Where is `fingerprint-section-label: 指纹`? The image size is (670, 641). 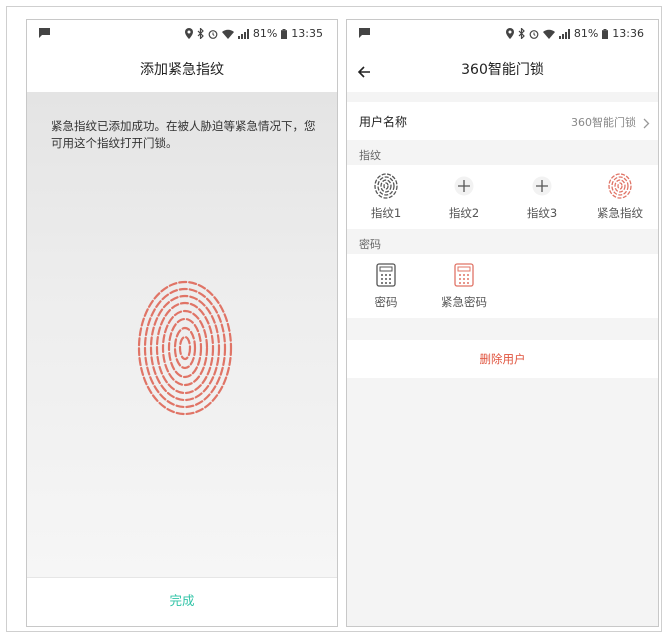
fingerprint-section-label: 指纹 is located at coordinates (370, 155).